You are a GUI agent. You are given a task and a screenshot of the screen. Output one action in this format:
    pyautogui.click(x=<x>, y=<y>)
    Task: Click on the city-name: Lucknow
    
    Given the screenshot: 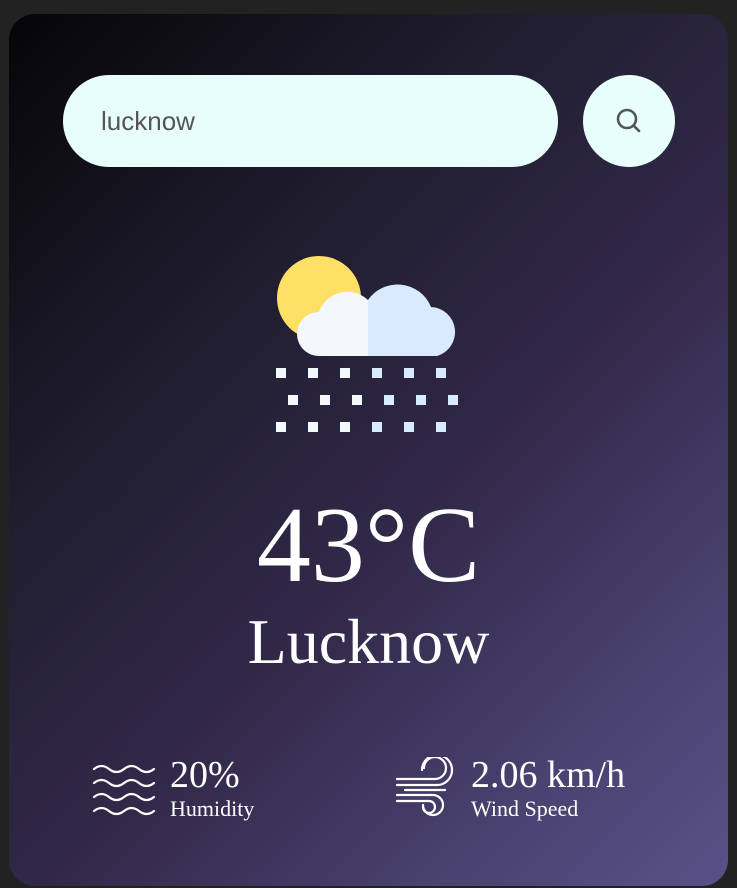 What is the action you would take?
    pyautogui.click(x=368, y=641)
    